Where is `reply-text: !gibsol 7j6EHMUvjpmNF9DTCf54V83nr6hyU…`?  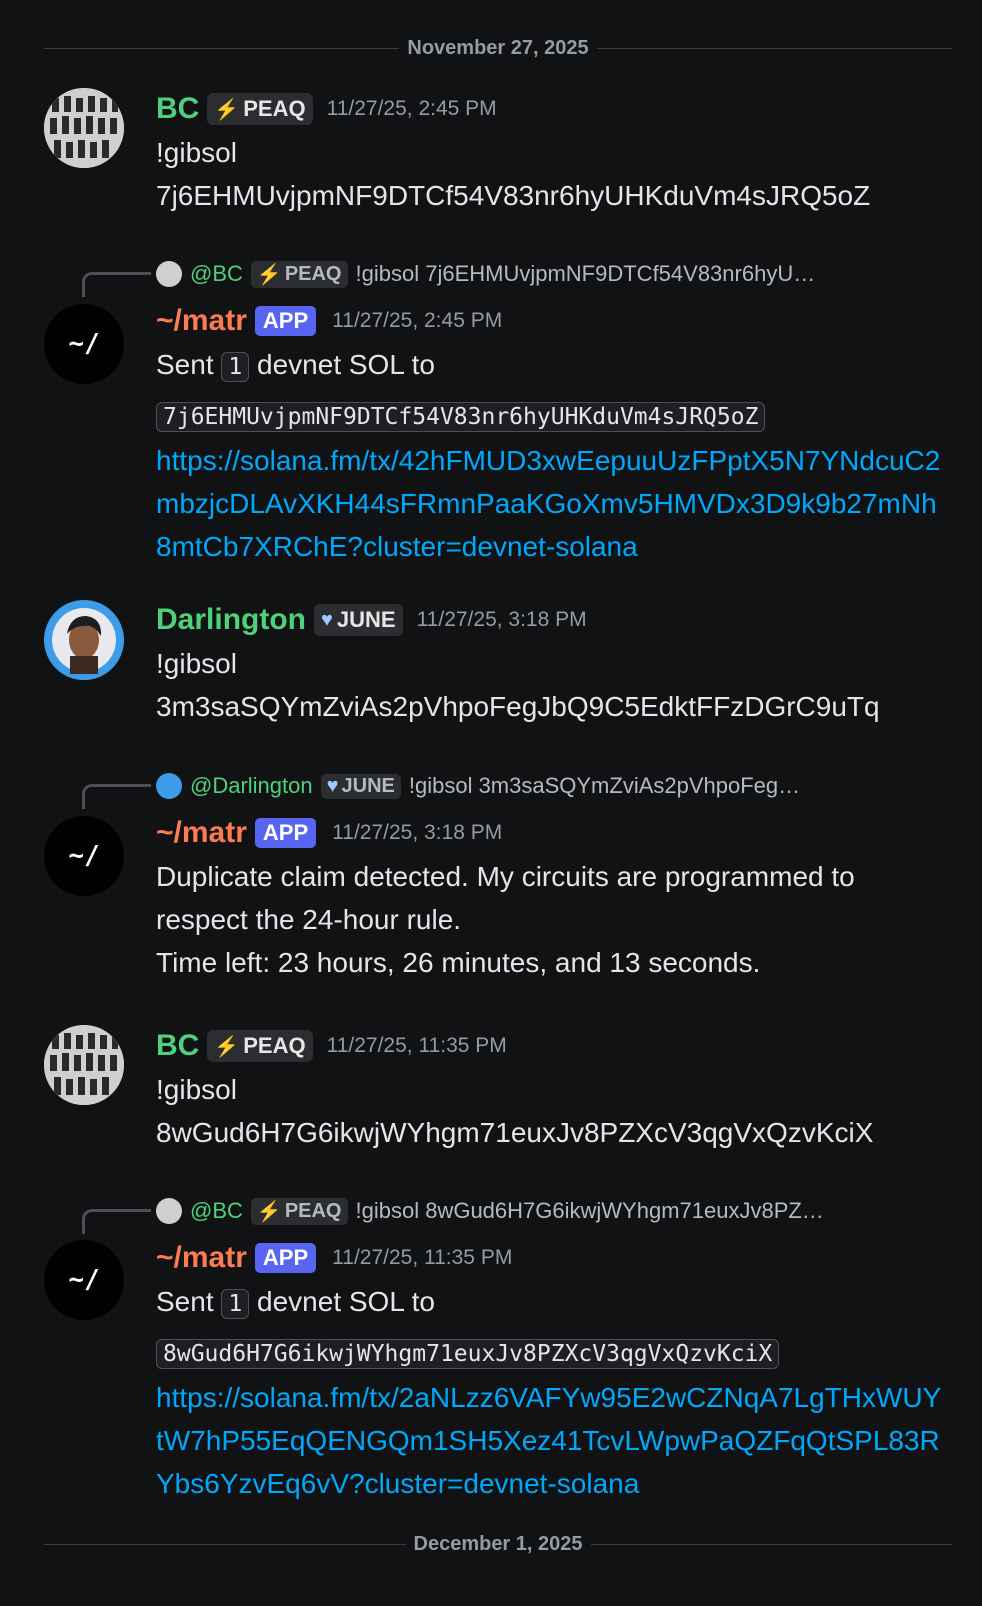
reply-text: !gibsol 7j6EHMUvjpmNF9DTCf54V83nr6hyU… is located at coordinates (585, 273).